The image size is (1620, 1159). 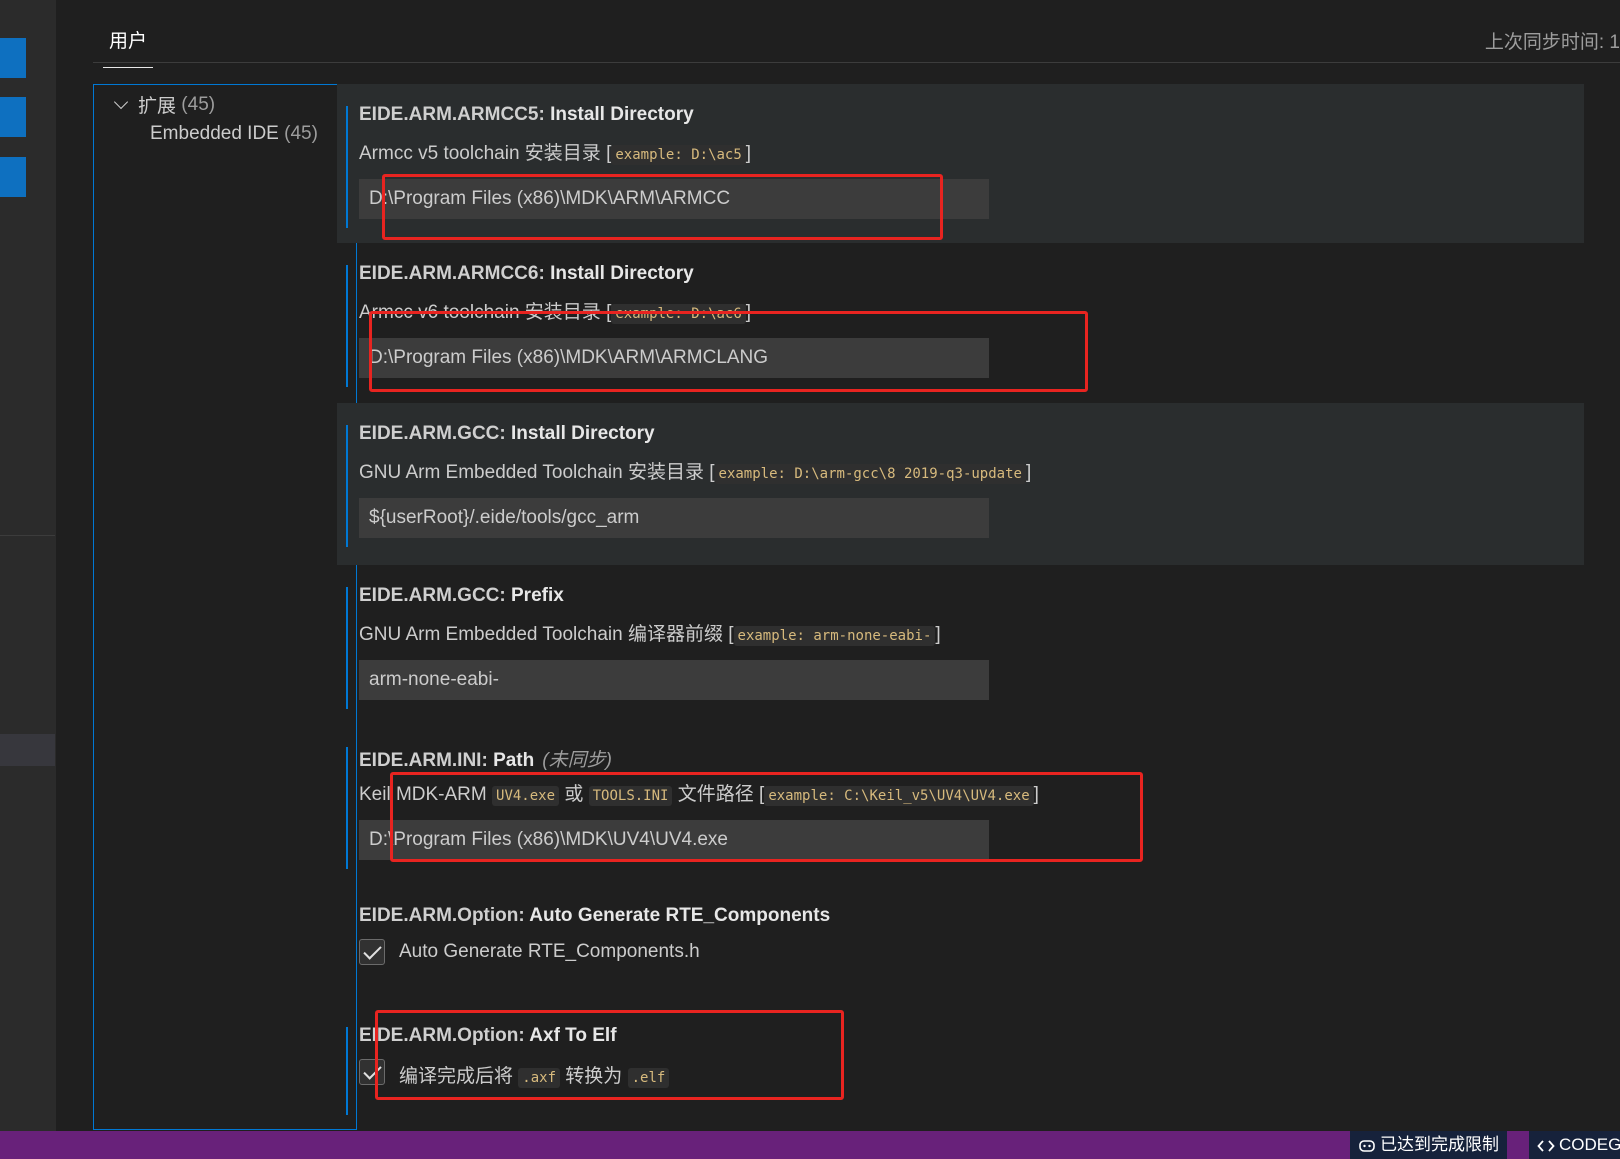 I want to click on tab-user: 用户, so click(x=128, y=47).